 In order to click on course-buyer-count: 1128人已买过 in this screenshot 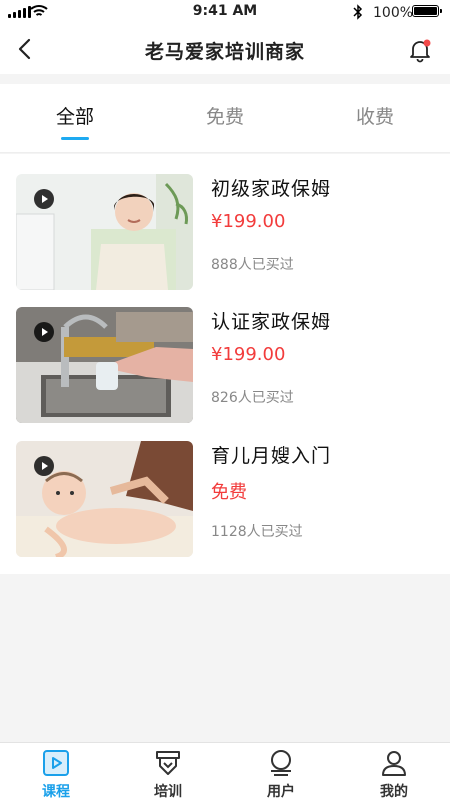, I will do `click(257, 532)`.